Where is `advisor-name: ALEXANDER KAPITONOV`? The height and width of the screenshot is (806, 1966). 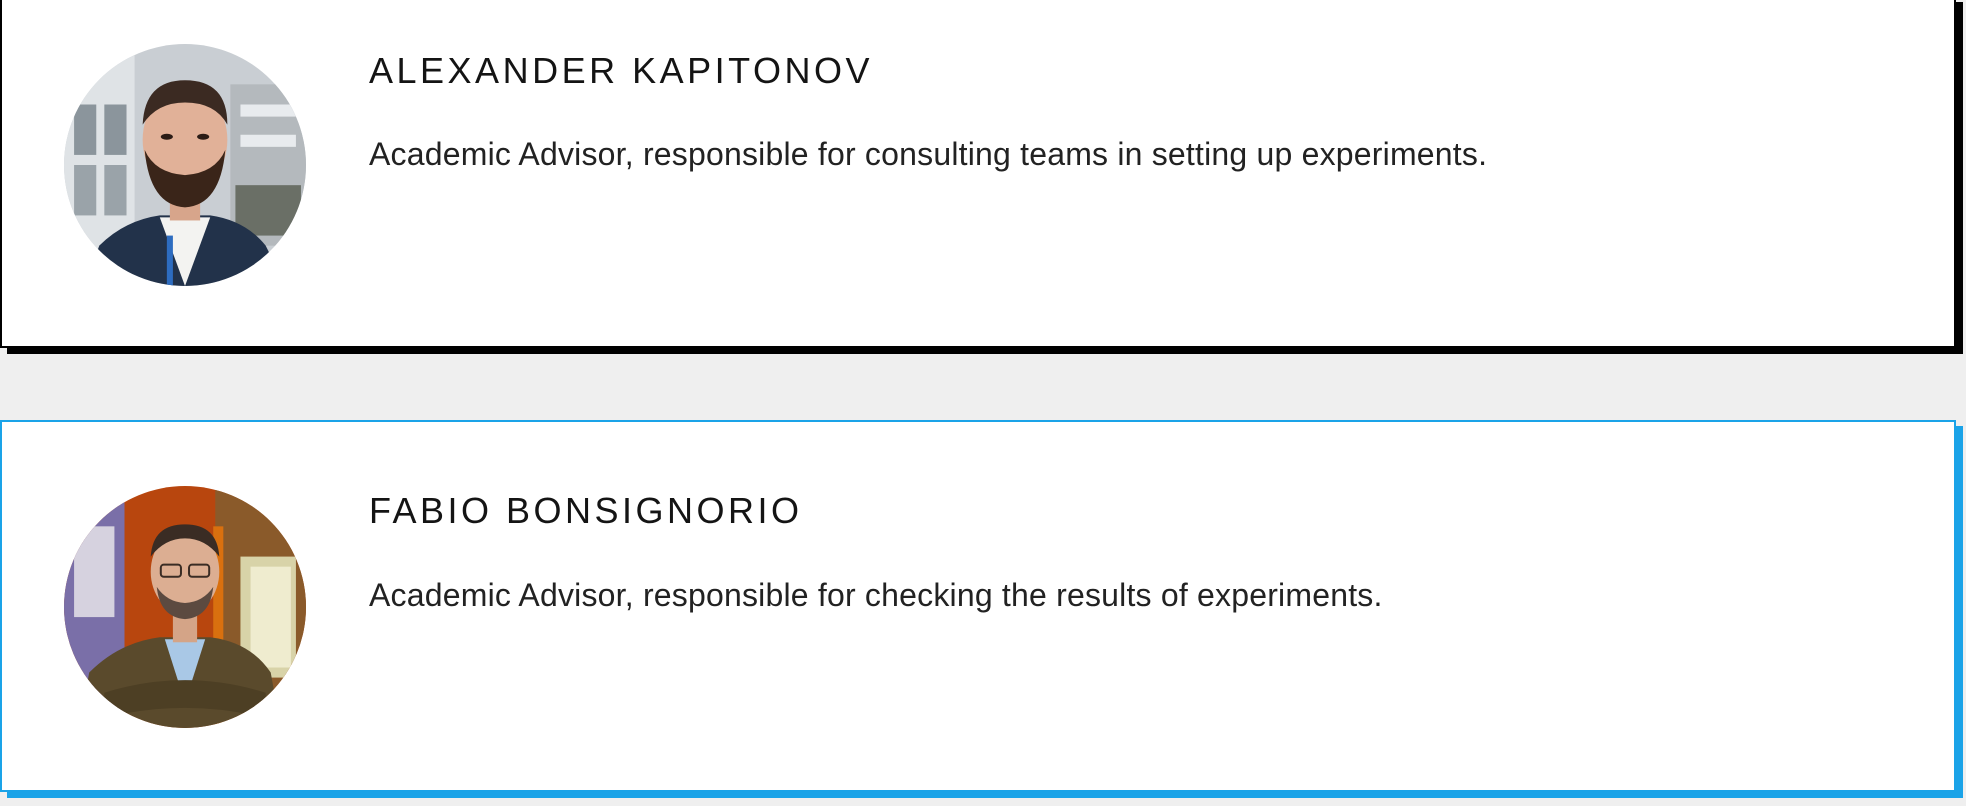 advisor-name: ALEXANDER KAPITONOV is located at coordinates (621, 70).